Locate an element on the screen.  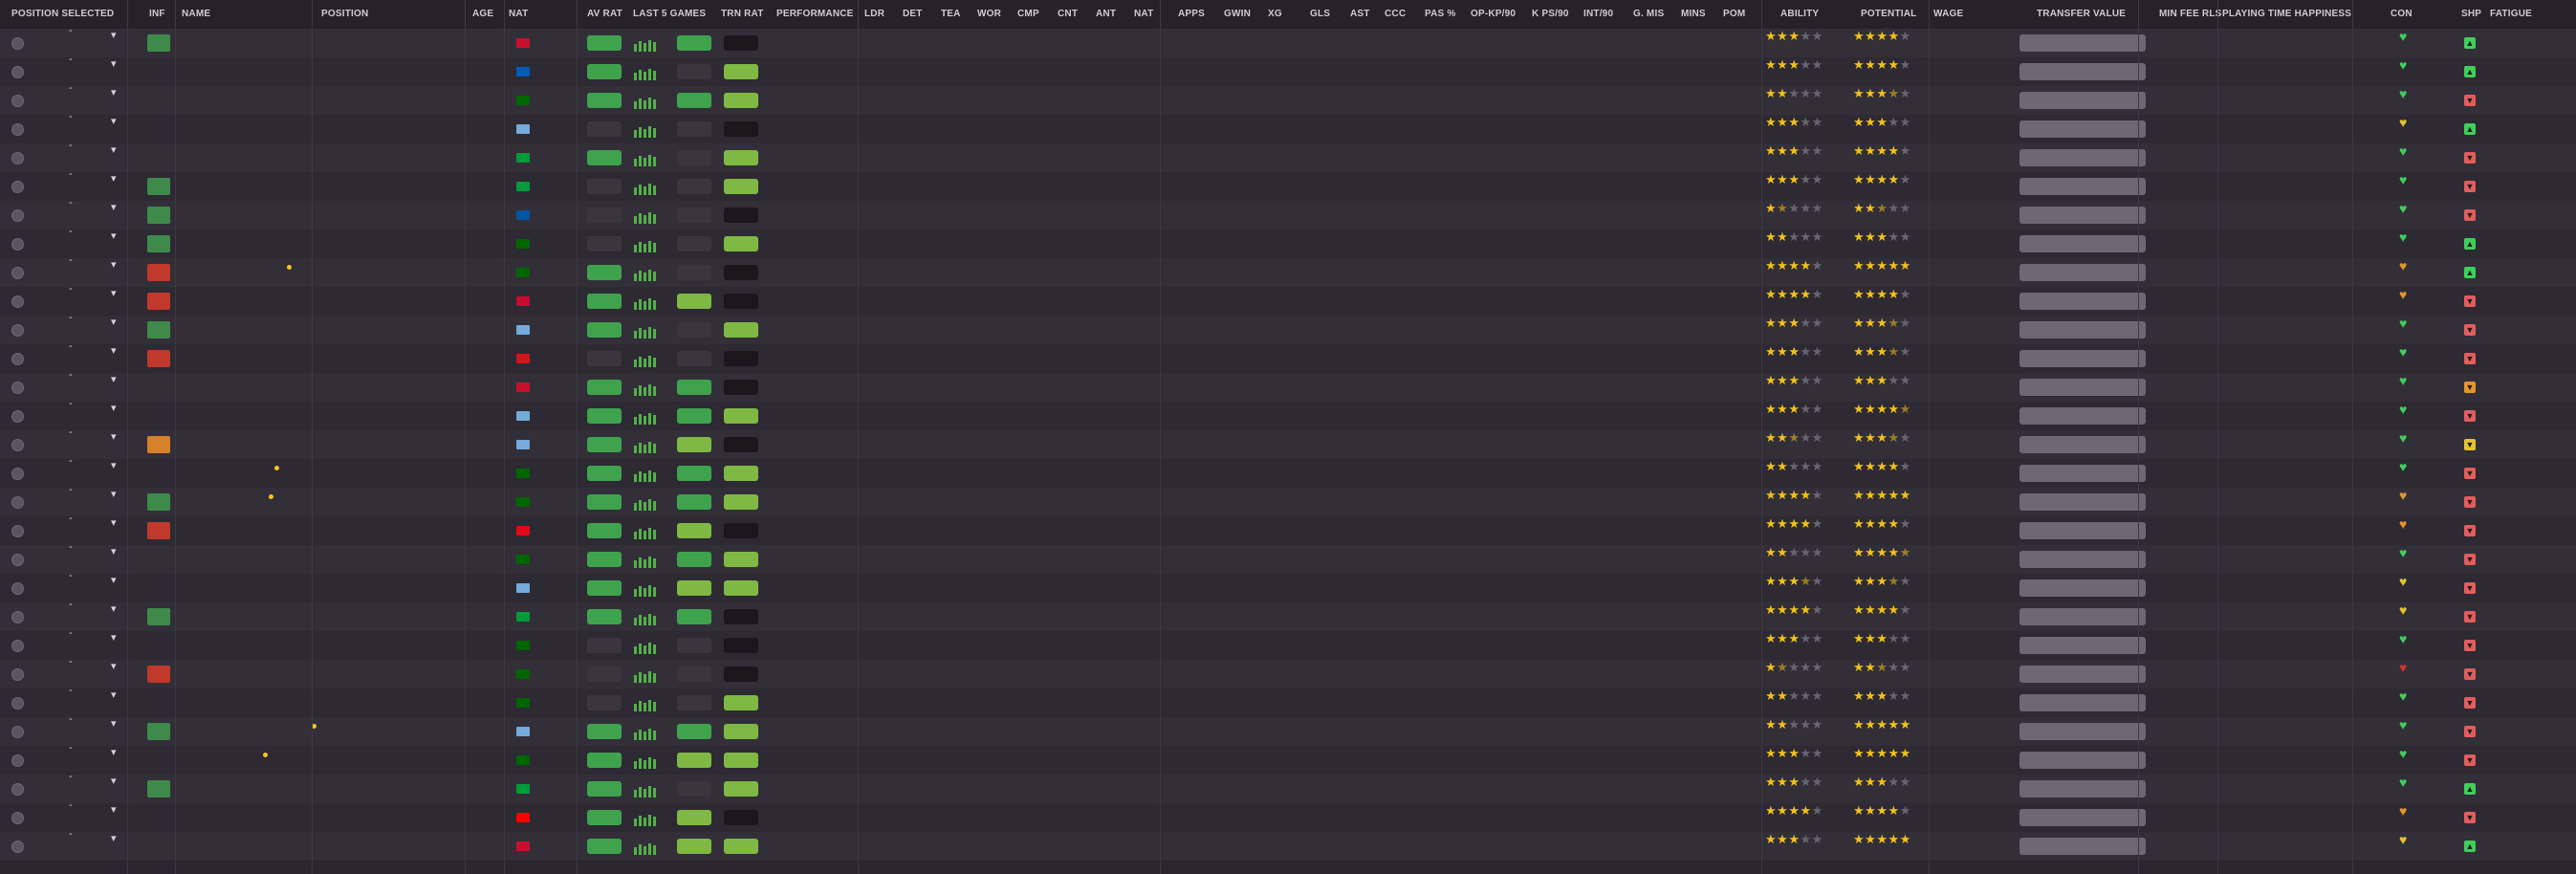
col-age: AGE is located at coordinates (482, 14).